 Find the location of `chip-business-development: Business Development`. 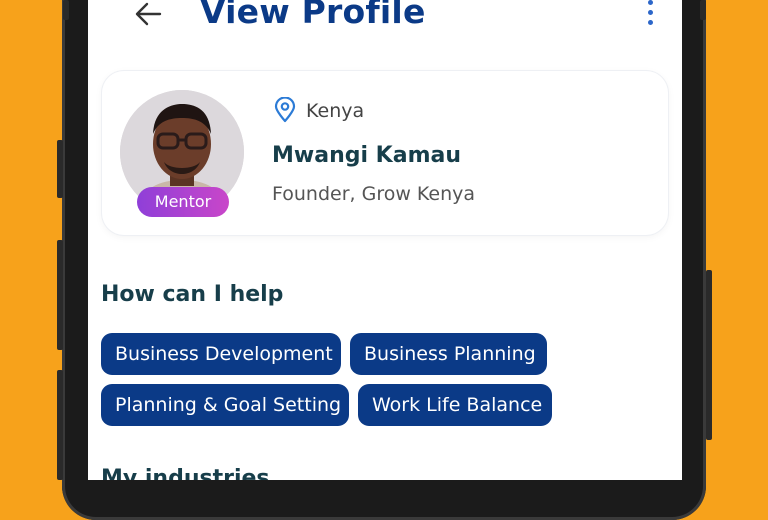

chip-business-development: Business Development is located at coordinates (221, 354).